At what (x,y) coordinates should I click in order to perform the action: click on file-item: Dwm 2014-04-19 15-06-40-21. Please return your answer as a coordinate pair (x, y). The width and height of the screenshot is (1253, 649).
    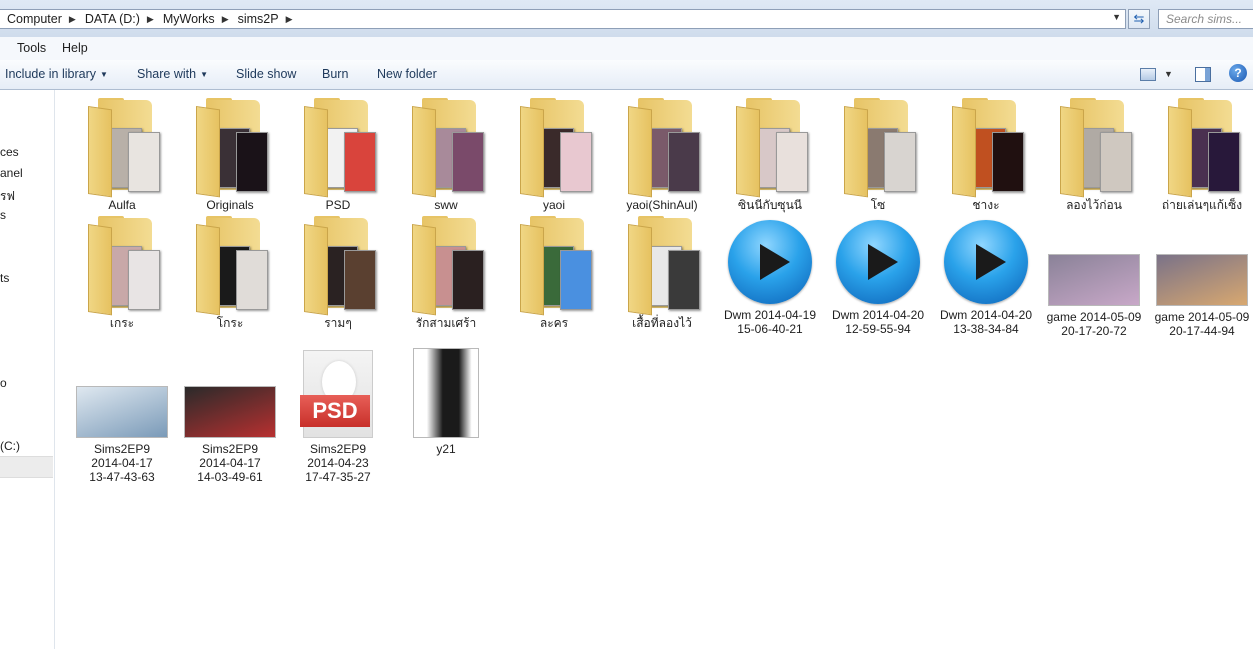
    Looking at the image, I should click on (770, 276).